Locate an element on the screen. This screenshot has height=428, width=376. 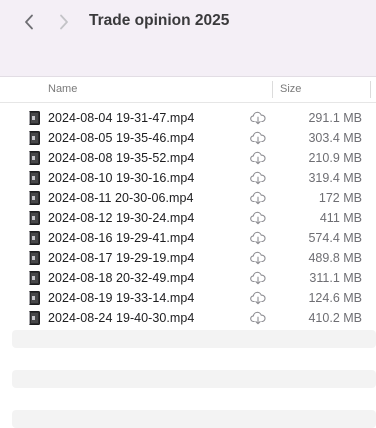
file-size: 411 MB is located at coordinates (340, 218).